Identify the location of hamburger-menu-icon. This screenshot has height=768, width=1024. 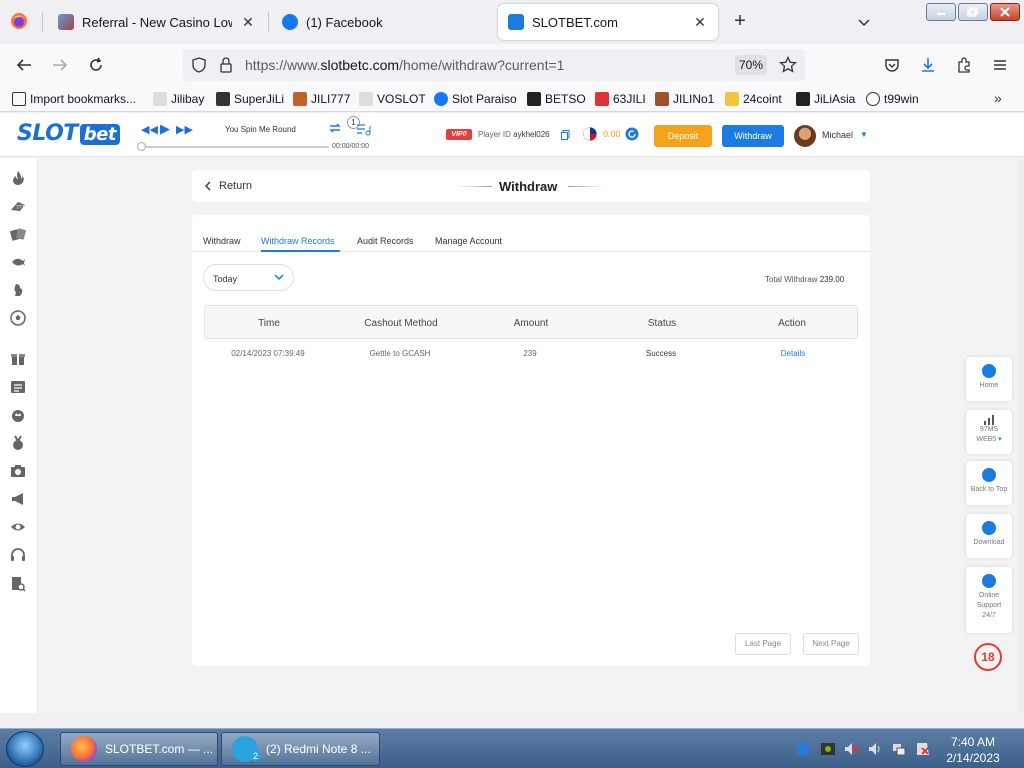
(1000, 65).